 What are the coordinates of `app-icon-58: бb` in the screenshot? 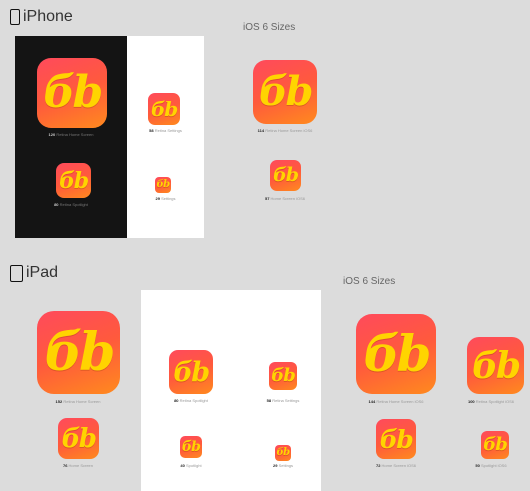 It's located at (164, 109).